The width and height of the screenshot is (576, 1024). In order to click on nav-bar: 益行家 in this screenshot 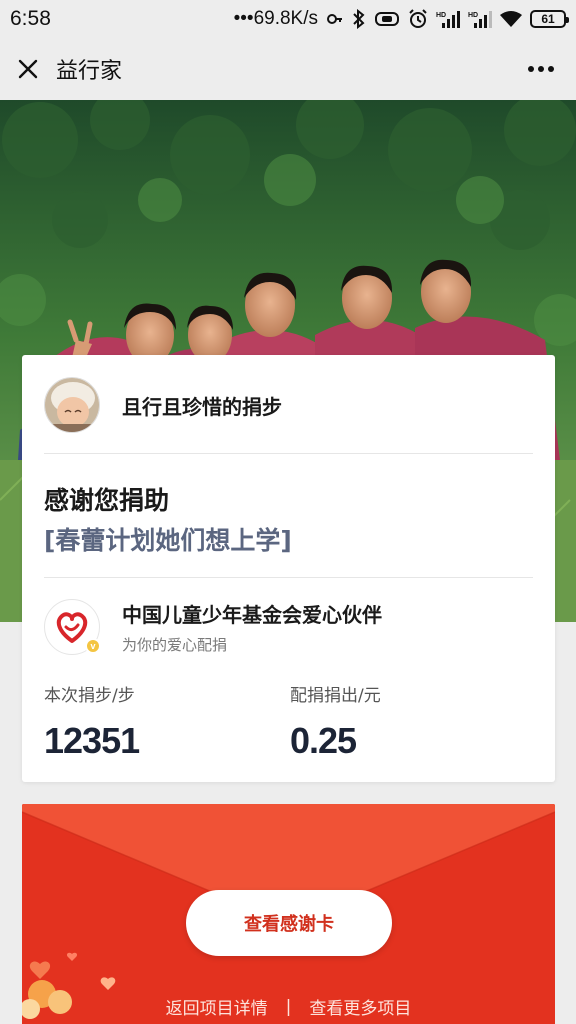, I will do `click(288, 69)`.